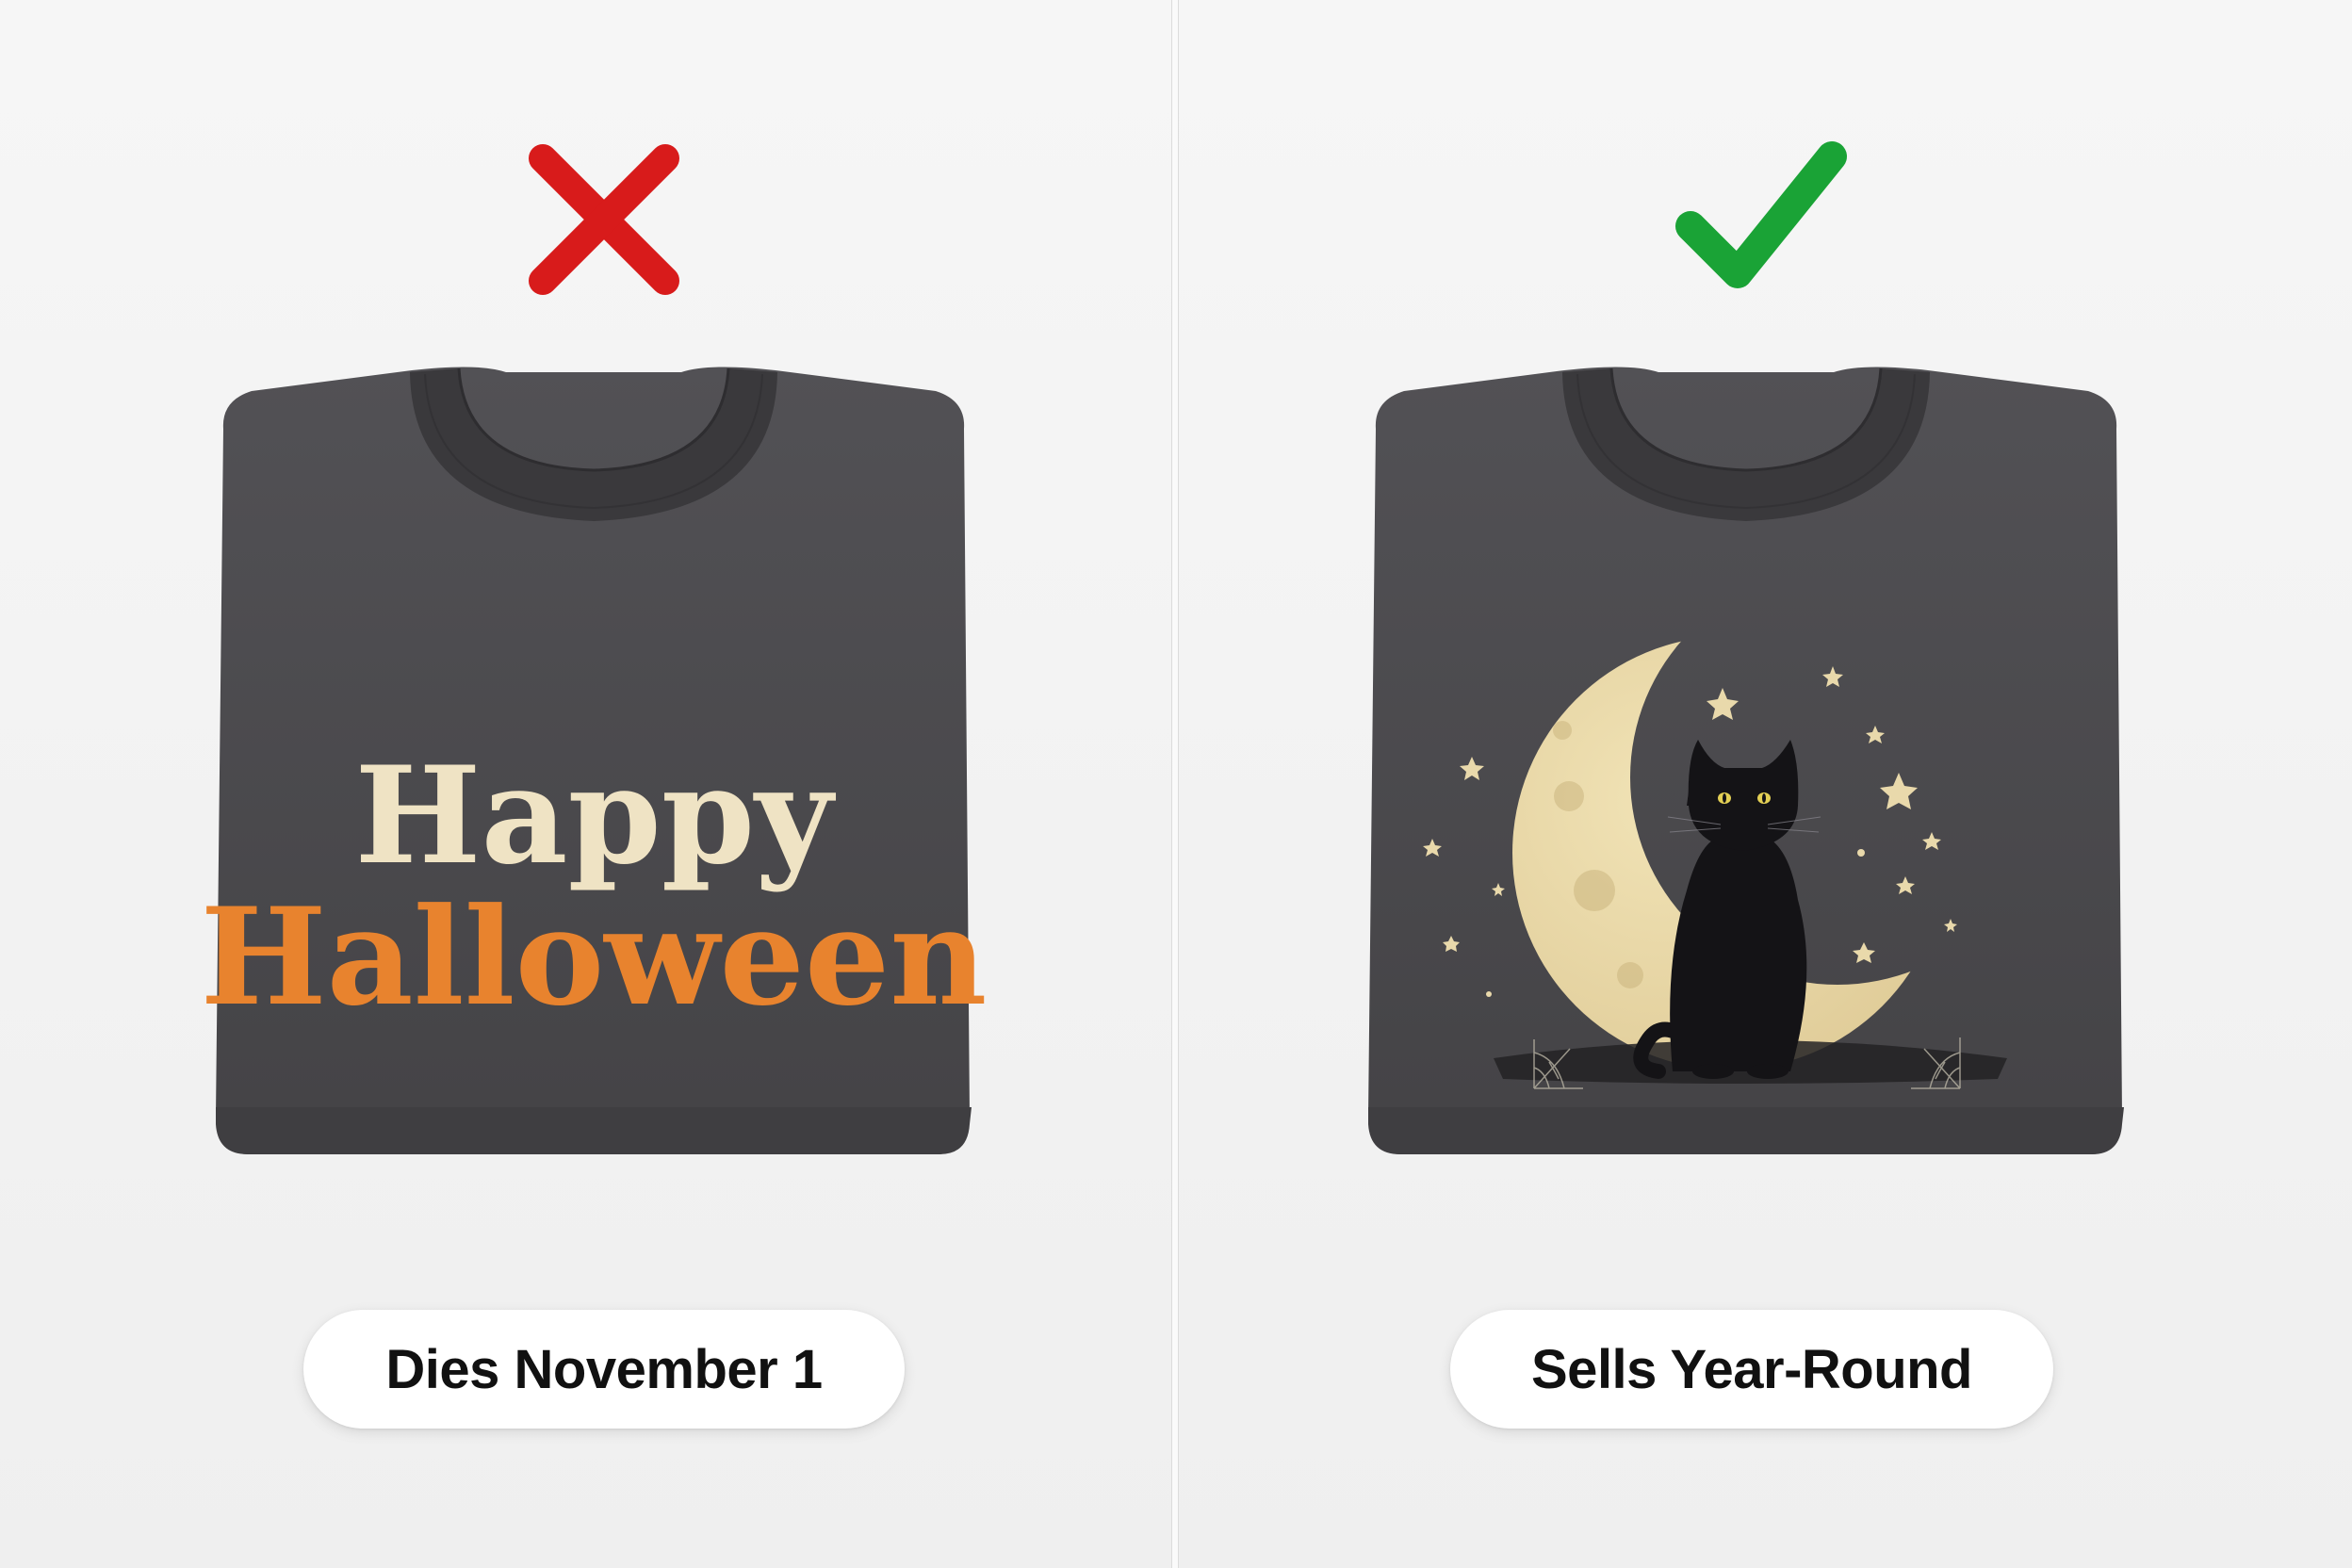  Describe the element at coordinates (604, 219) in the screenshot. I see `cross-icon` at that location.